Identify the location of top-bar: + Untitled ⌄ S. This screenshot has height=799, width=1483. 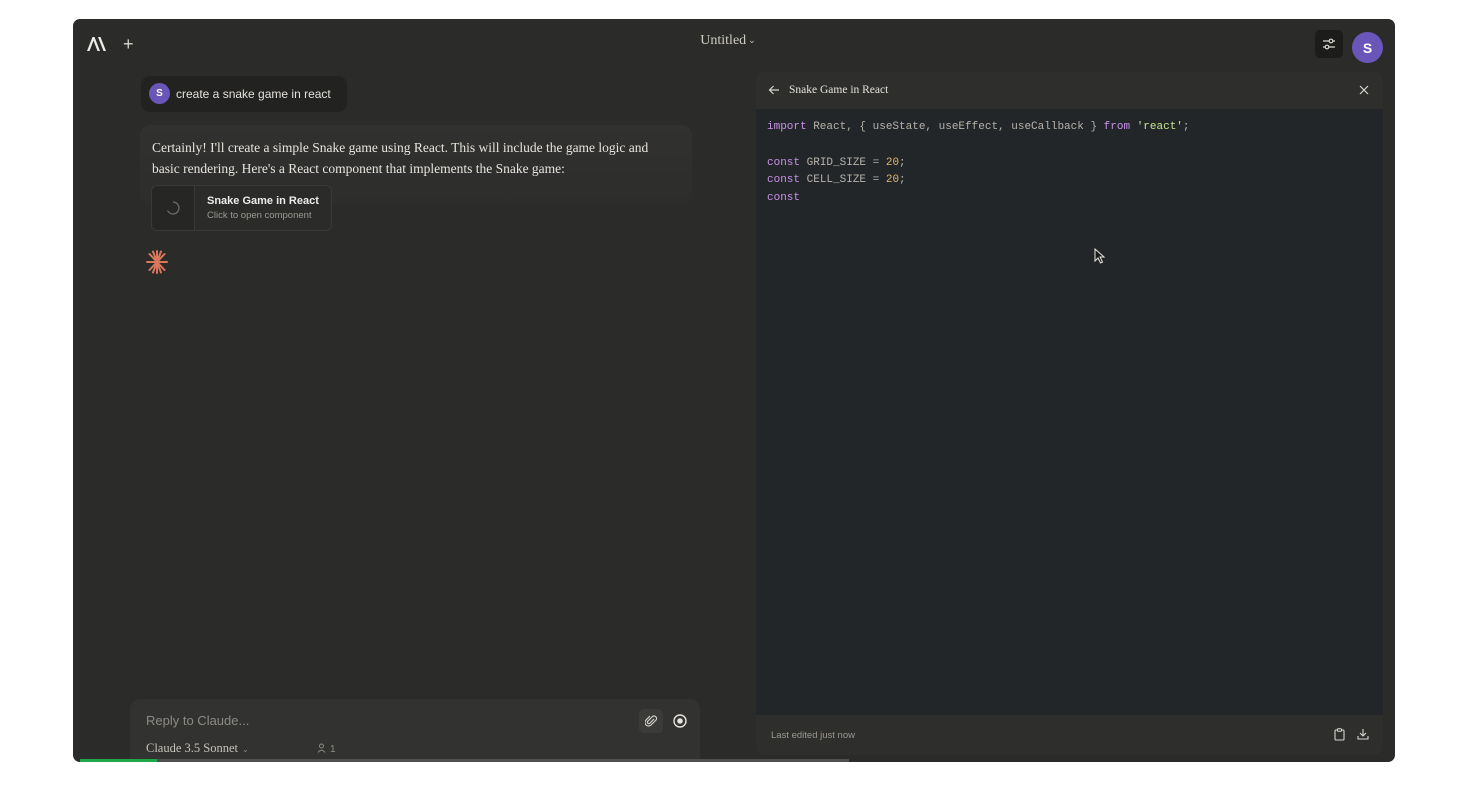
(734, 45).